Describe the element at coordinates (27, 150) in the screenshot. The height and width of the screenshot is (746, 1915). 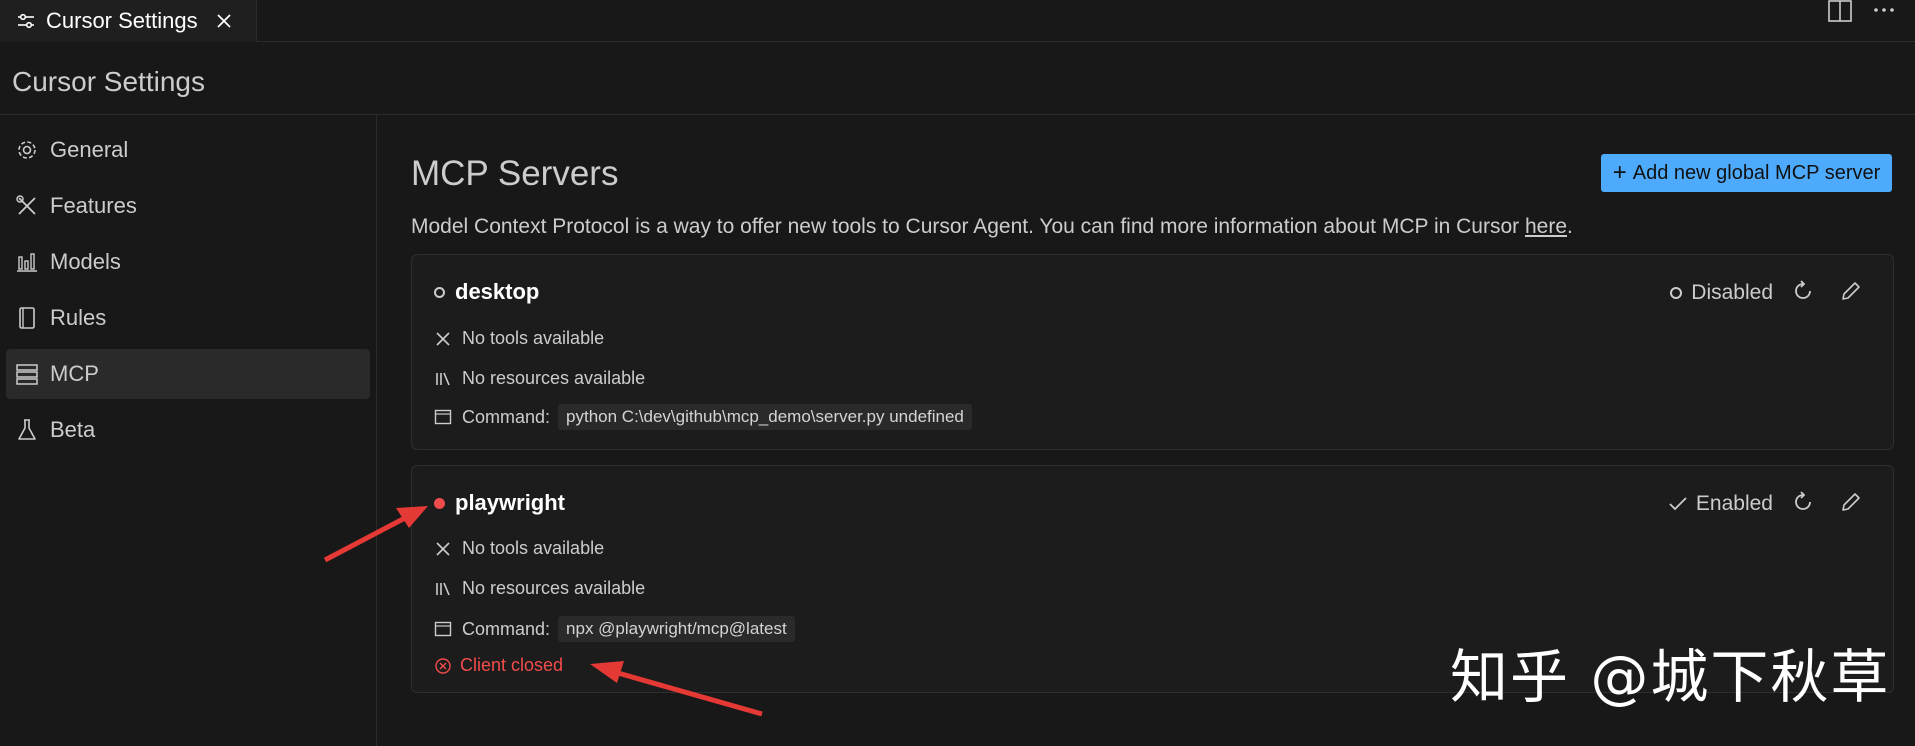
I see `gear-icon` at that location.